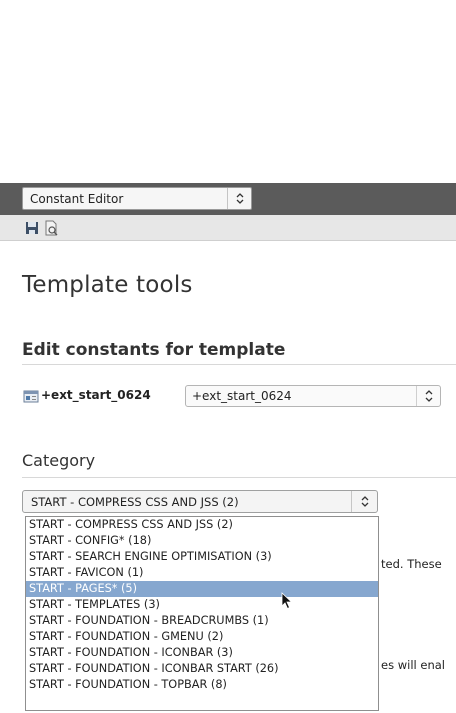  Describe the element at coordinates (202, 541) in the screenshot. I see `dropdown-option: START - CONFIG* (18)` at that location.